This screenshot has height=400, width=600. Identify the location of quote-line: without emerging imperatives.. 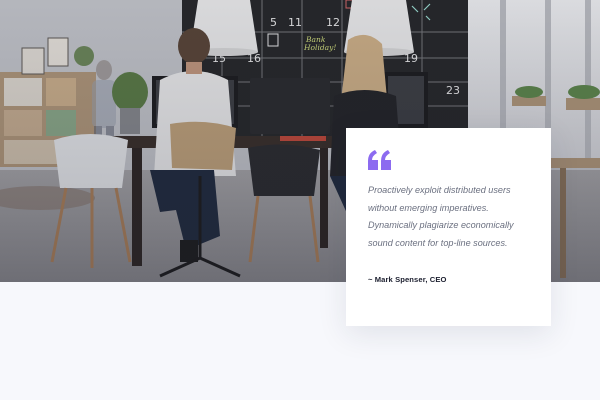
(428, 207).